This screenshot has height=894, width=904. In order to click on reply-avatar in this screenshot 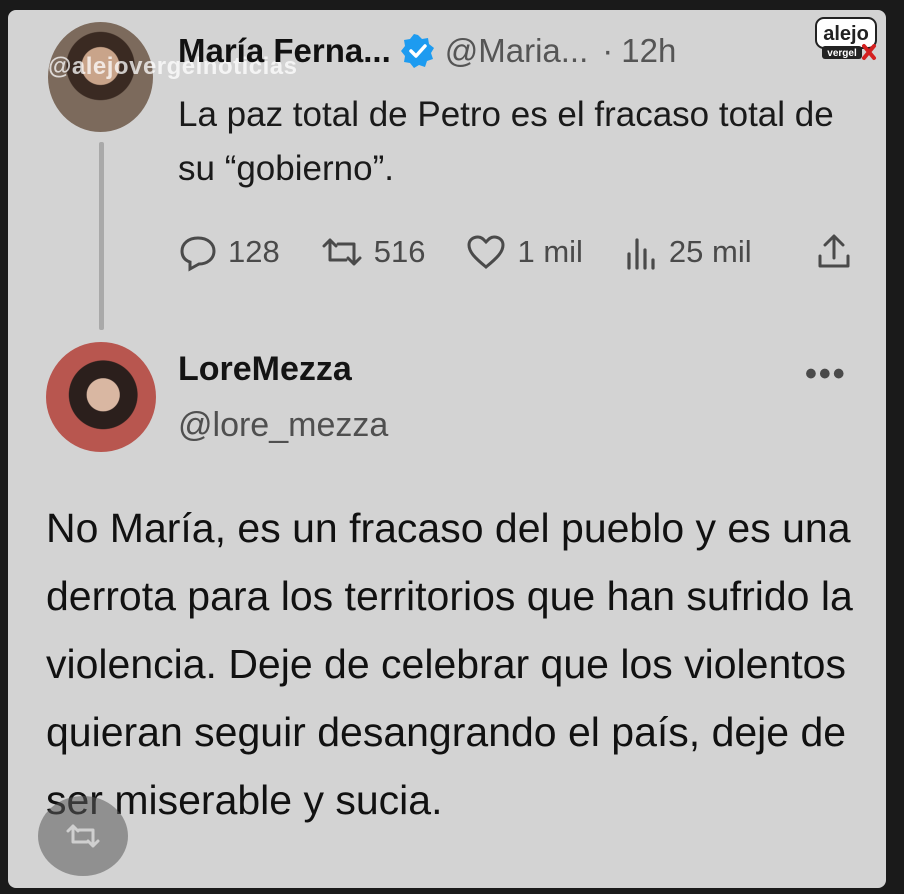, I will do `click(101, 397)`.